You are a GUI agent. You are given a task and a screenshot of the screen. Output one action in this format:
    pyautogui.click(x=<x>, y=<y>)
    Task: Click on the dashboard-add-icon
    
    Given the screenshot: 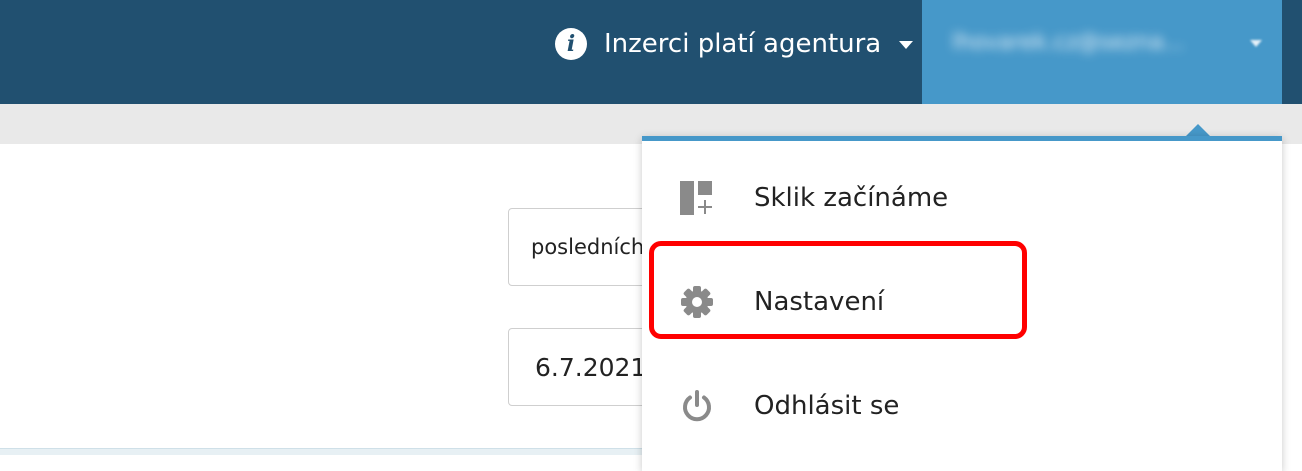 What is the action you would take?
    pyautogui.click(x=697, y=198)
    